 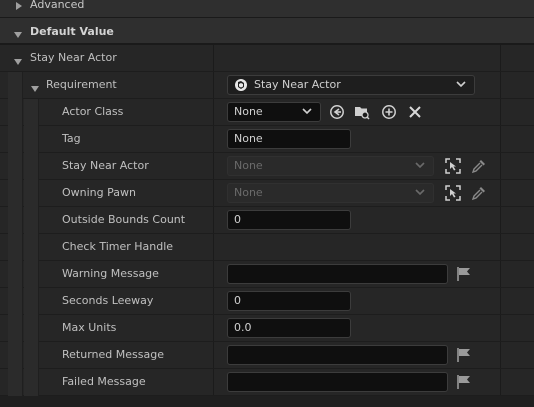 What do you see at coordinates (330, 166) in the screenshot?
I see `stay-near-actor-dropdown: None` at bounding box center [330, 166].